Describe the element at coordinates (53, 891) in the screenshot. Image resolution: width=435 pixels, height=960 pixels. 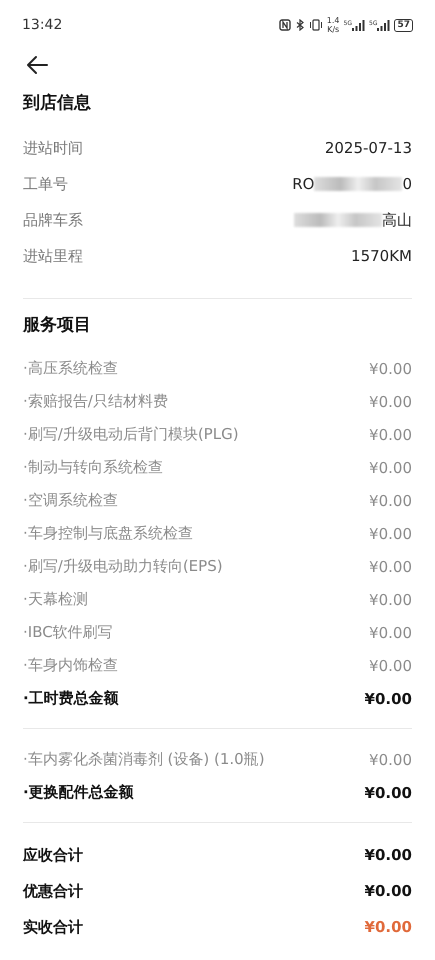
I see `total-label: 优惠合计` at that location.